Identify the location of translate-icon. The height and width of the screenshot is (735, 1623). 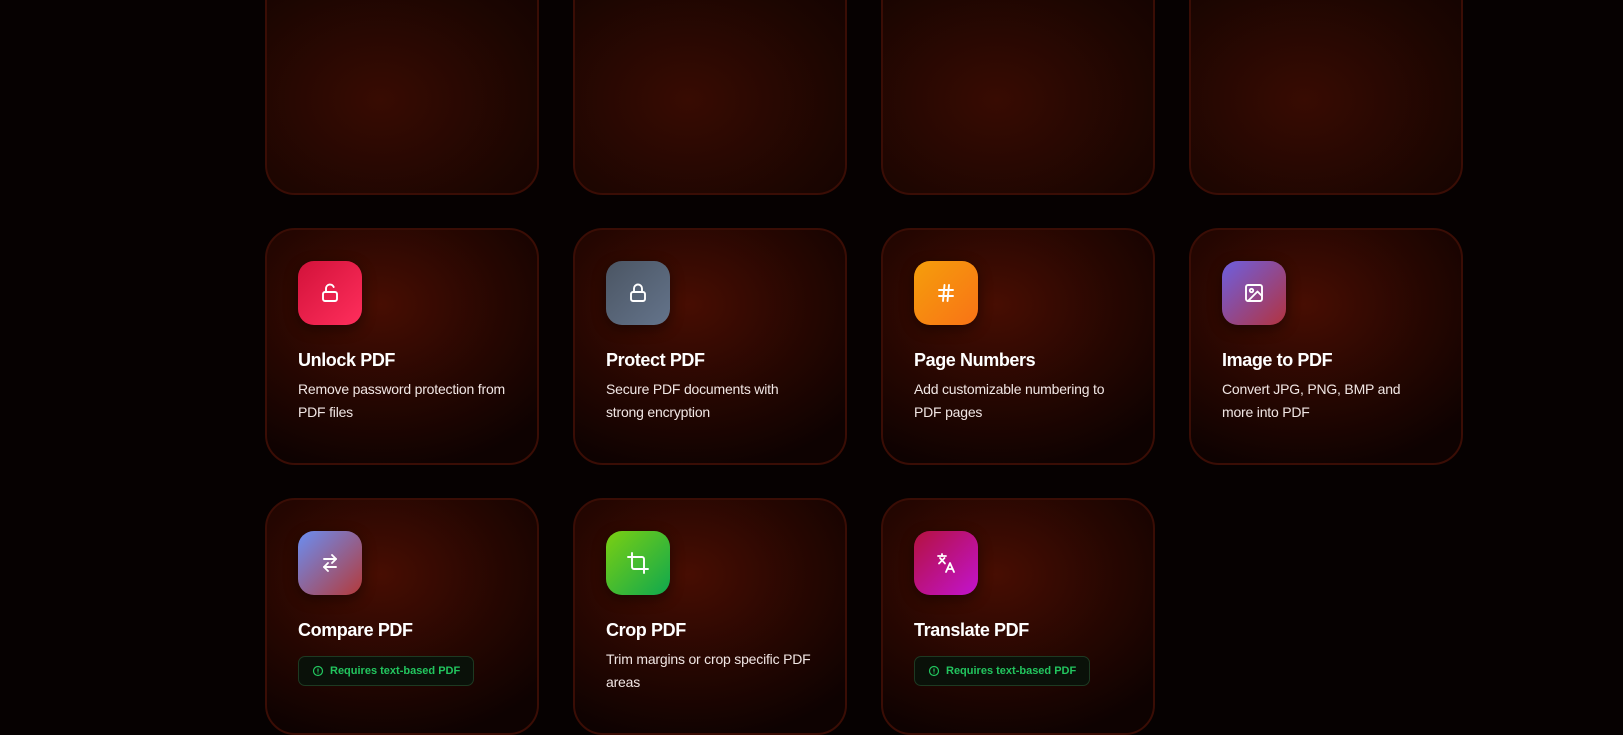
(946, 563).